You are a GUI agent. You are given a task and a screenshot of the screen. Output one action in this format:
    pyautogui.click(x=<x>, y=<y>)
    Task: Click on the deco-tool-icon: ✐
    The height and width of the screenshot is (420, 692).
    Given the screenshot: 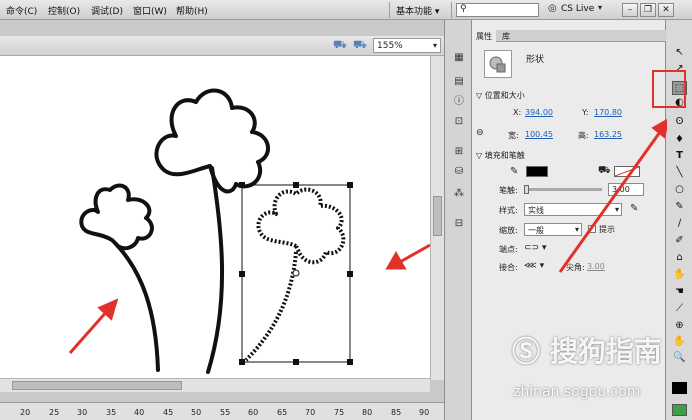 What is the action you would take?
    pyautogui.click(x=679, y=241)
    